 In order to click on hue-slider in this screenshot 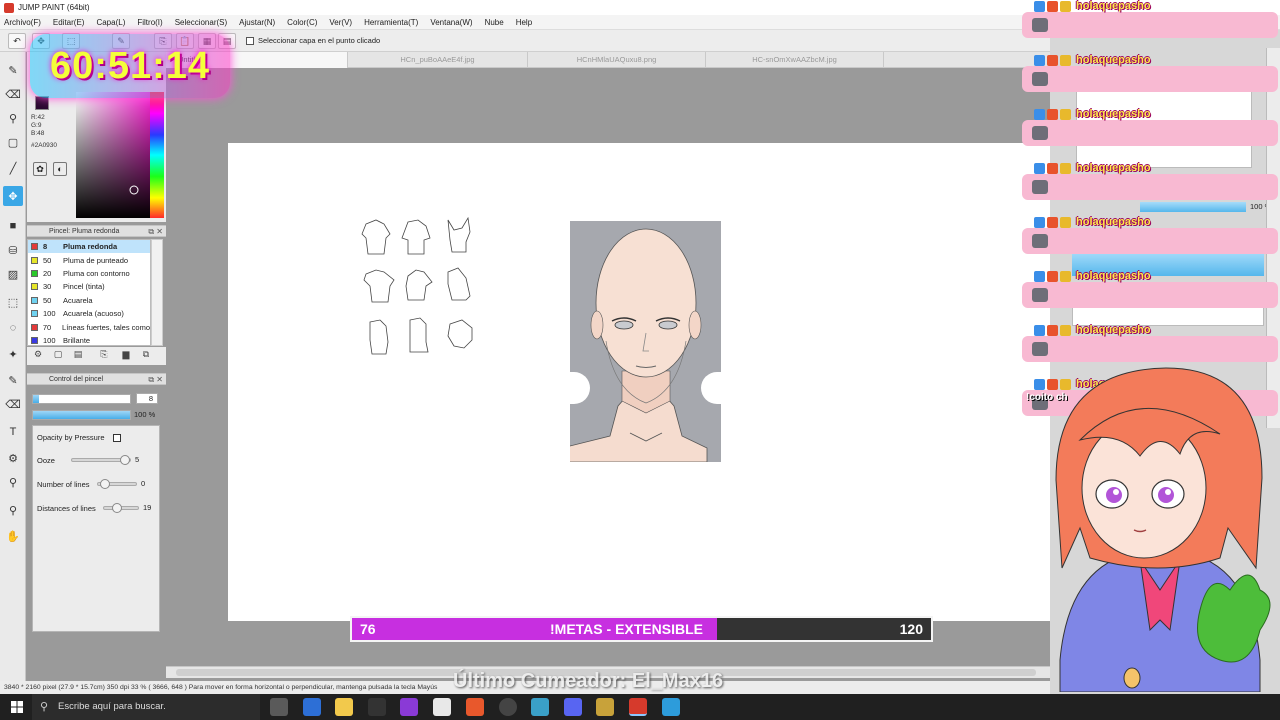, I will do `click(157, 155)`.